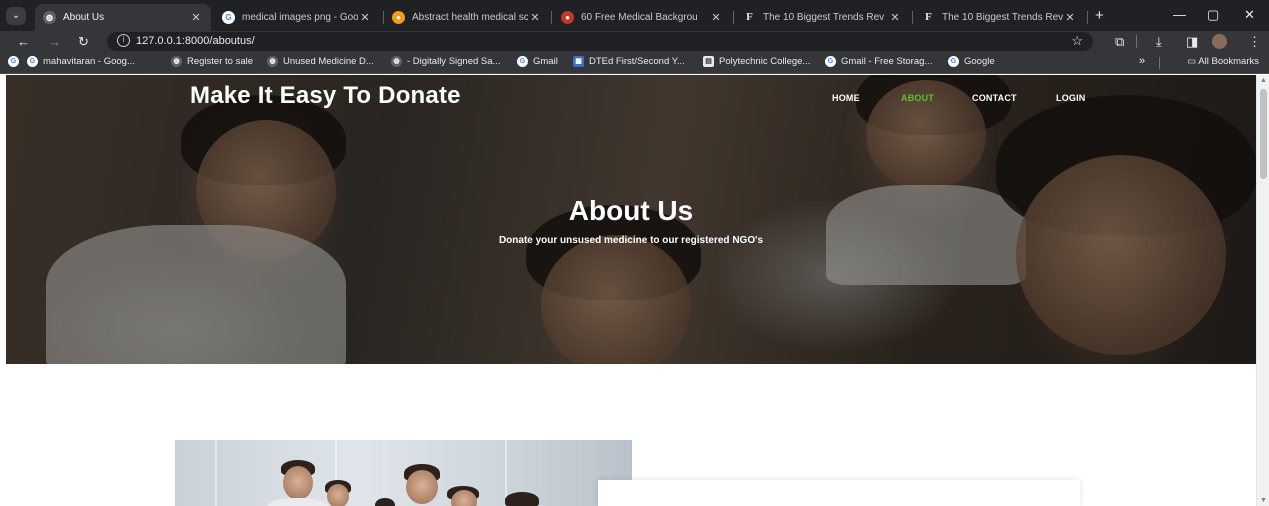  I want to click on minimize-icon: —, so click(1179, 14).